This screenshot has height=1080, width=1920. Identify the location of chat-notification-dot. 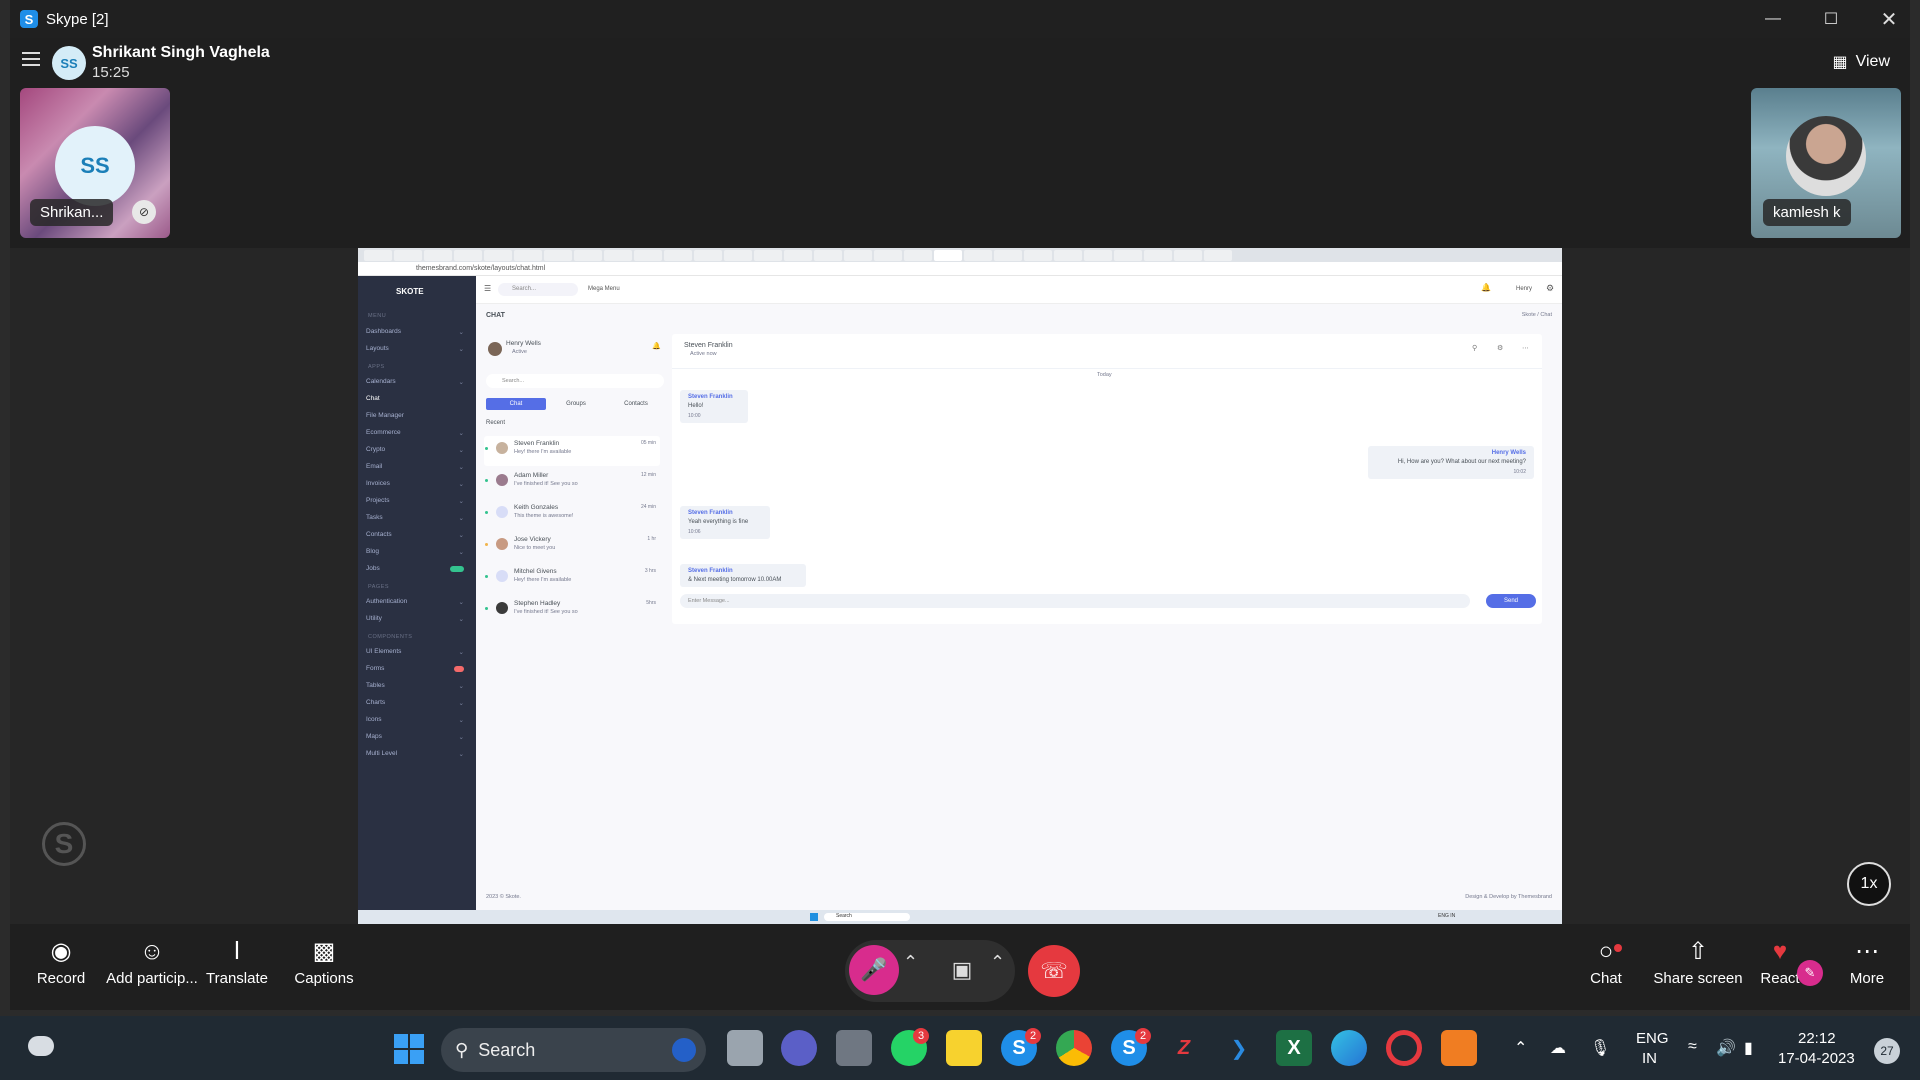
(1618, 948).